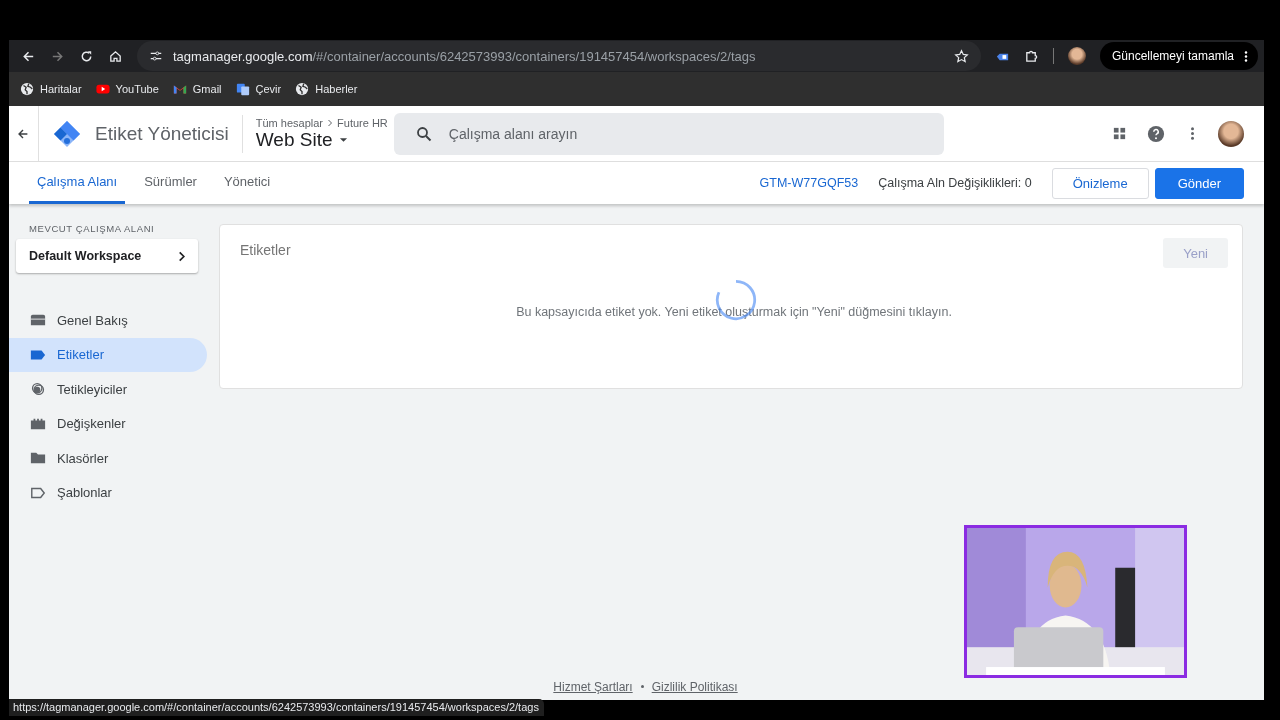 The image size is (1280, 720). Describe the element at coordinates (301, 139) in the screenshot. I see `container-selector: Web Site` at that location.